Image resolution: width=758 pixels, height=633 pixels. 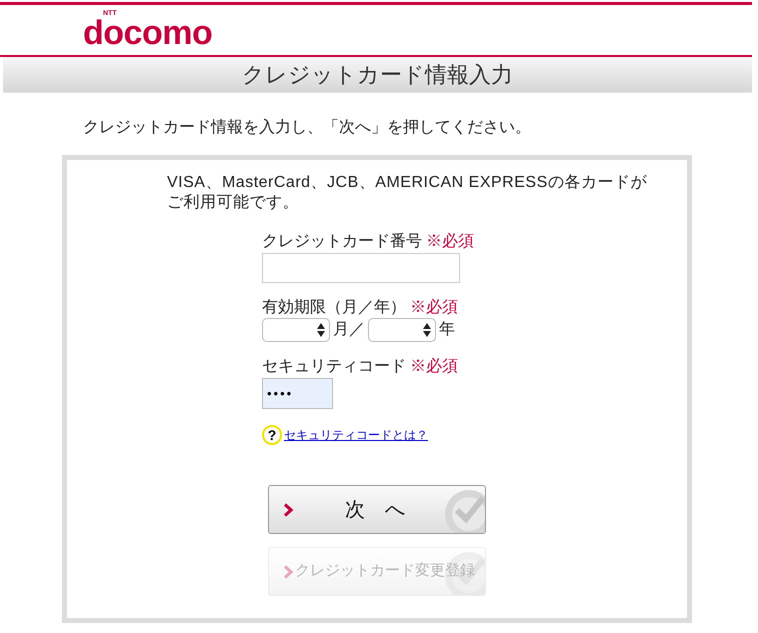 I want to click on field-label: 有効期限（月／年）, so click(x=334, y=308).